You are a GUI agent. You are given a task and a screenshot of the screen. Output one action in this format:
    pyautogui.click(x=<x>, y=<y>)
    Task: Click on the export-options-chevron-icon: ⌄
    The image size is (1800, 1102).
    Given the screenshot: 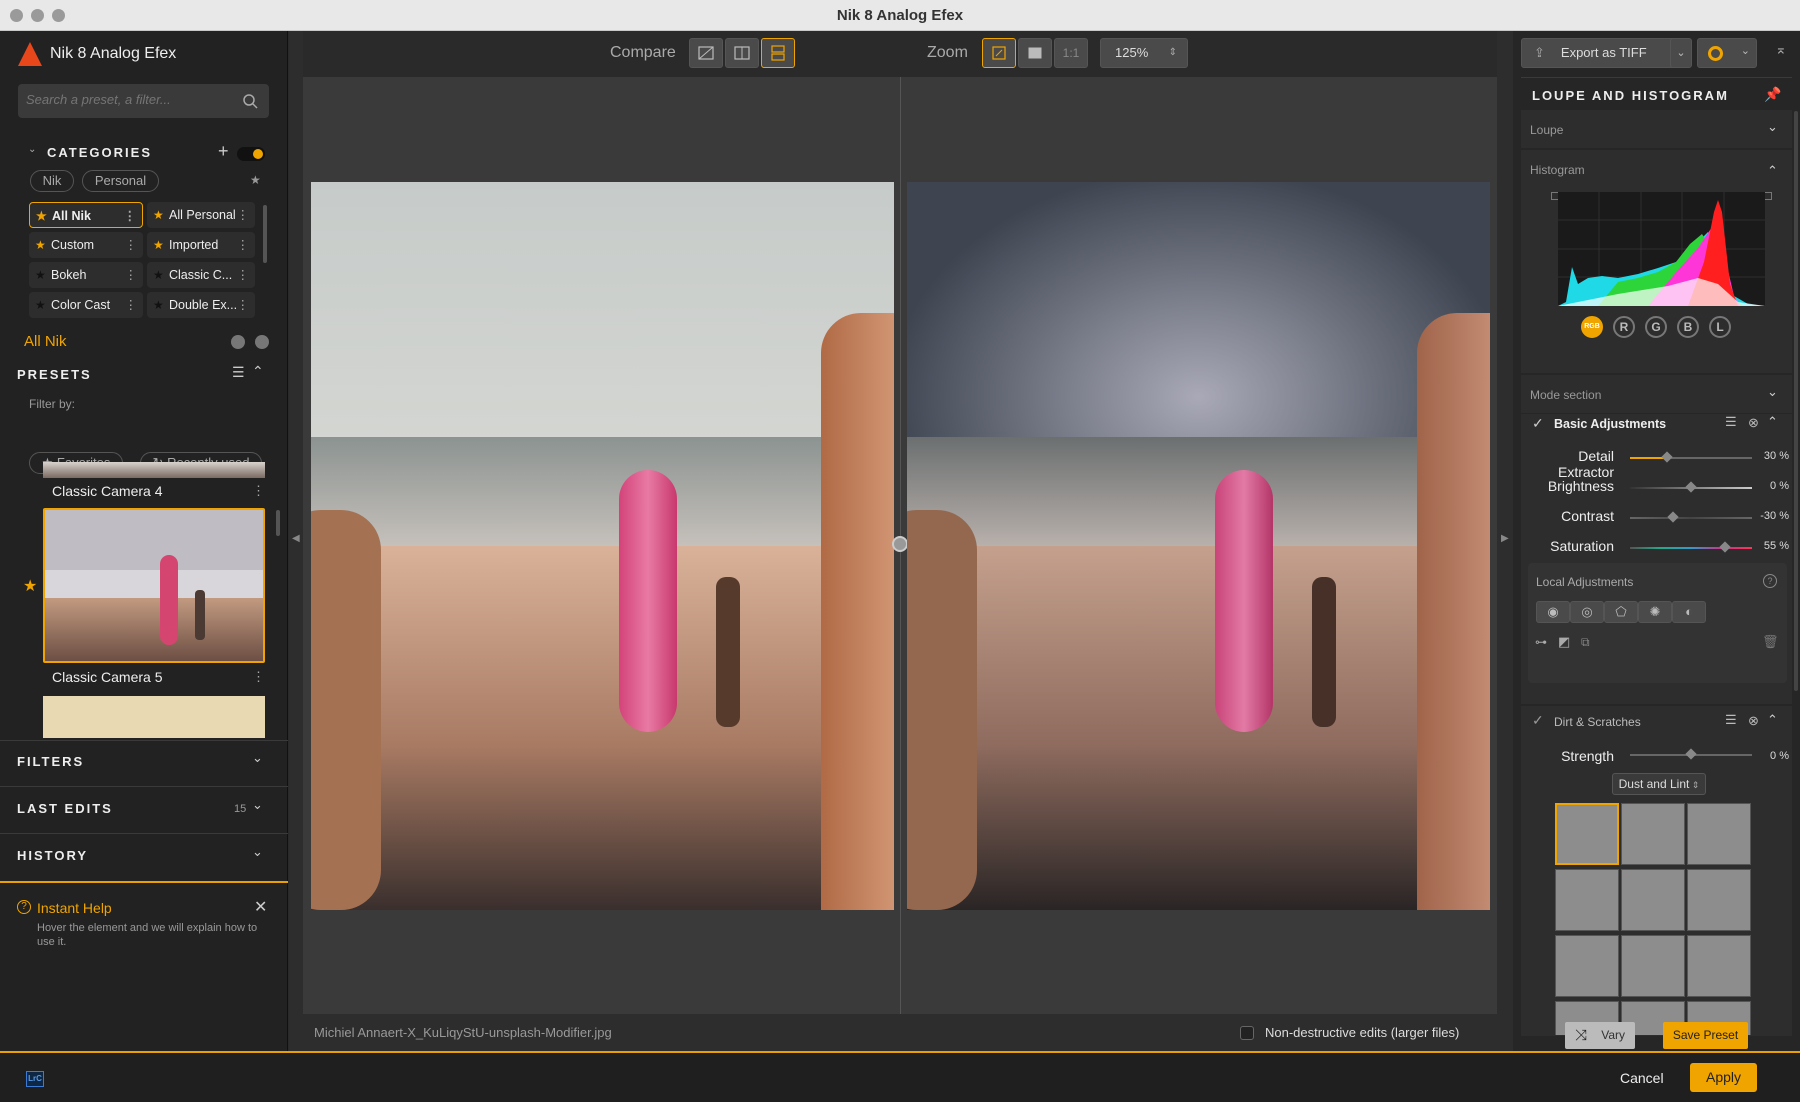 What is the action you would take?
    pyautogui.click(x=1681, y=53)
    